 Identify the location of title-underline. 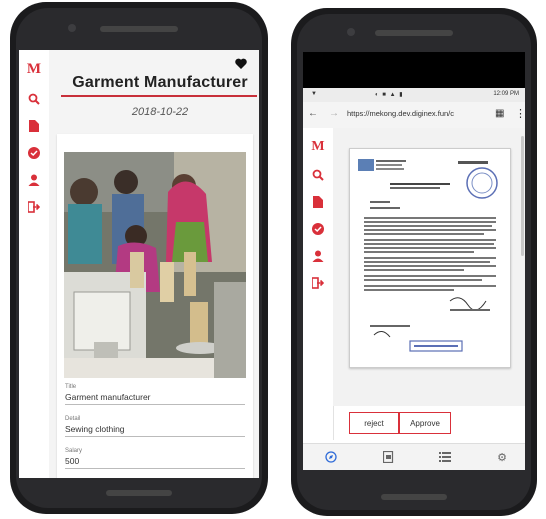
(159, 96).